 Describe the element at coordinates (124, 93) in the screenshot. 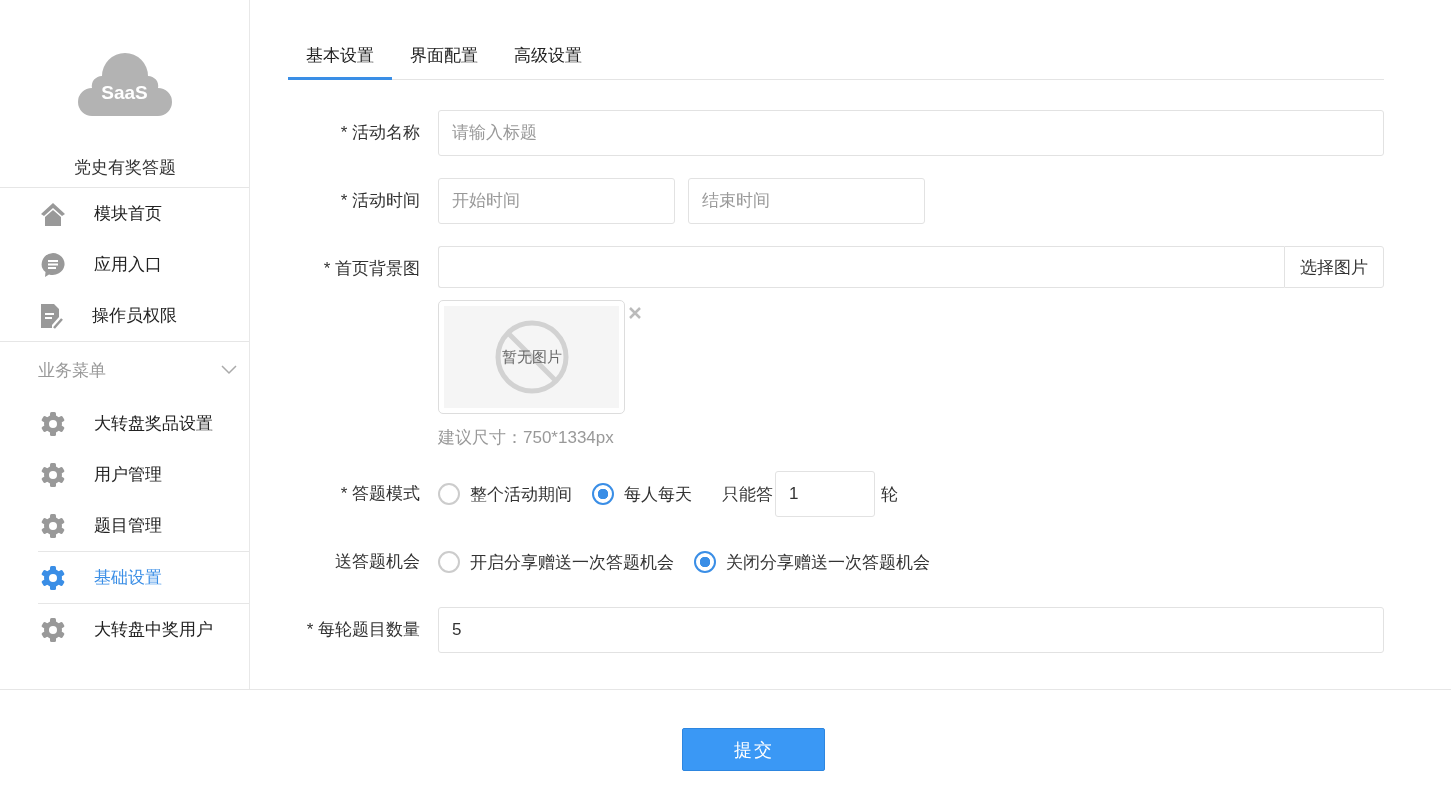

I see `logo-text: SaaS` at that location.